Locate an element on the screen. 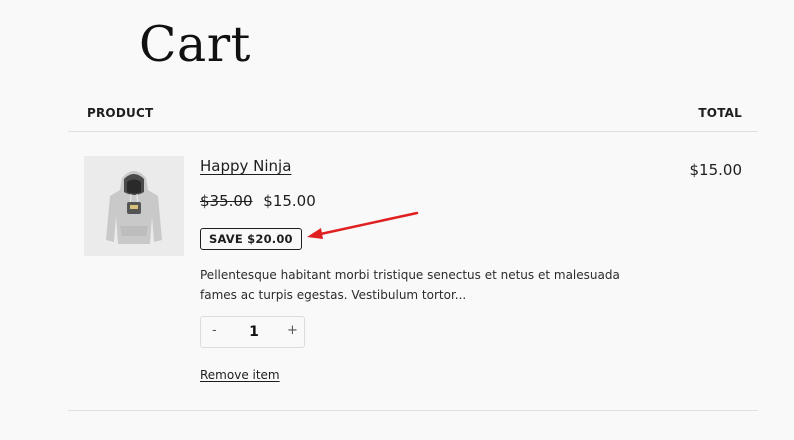 The height and width of the screenshot is (440, 794). quantity-input is located at coordinates (254, 332).